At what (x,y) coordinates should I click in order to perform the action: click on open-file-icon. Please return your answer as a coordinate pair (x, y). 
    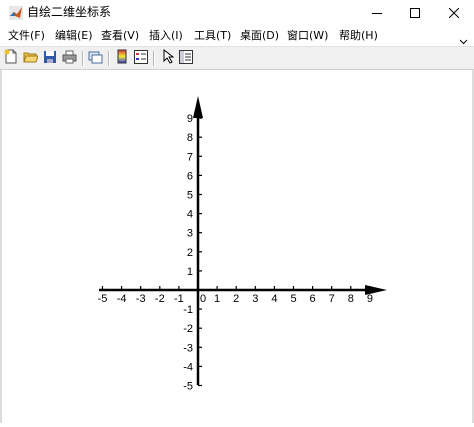
    Looking at the image, I should click on (31, 58).